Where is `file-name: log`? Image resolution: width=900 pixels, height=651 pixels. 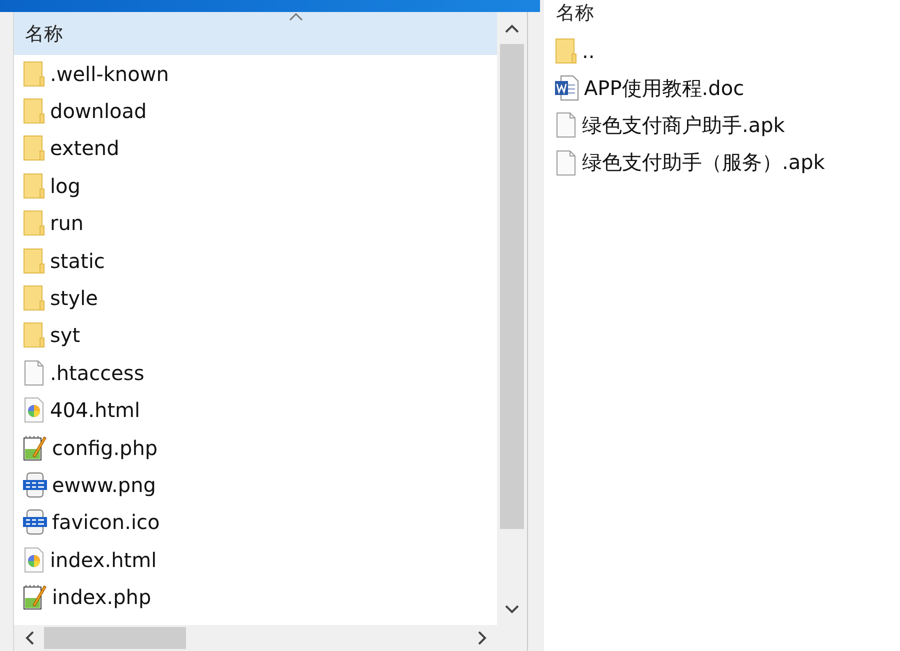 file-name: log is located at coordinates (65, 186).